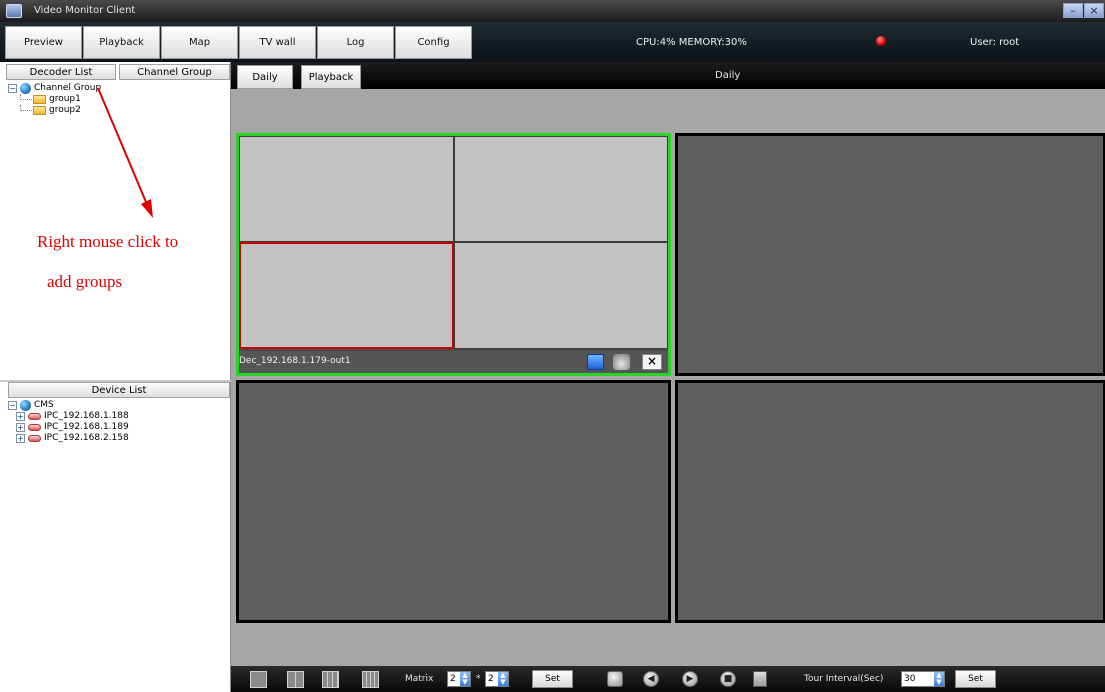  Describe the element at coordinates (923, 679) in the screenshot. I see `tour-interval-input: 30 ▲ ▼` at that location.